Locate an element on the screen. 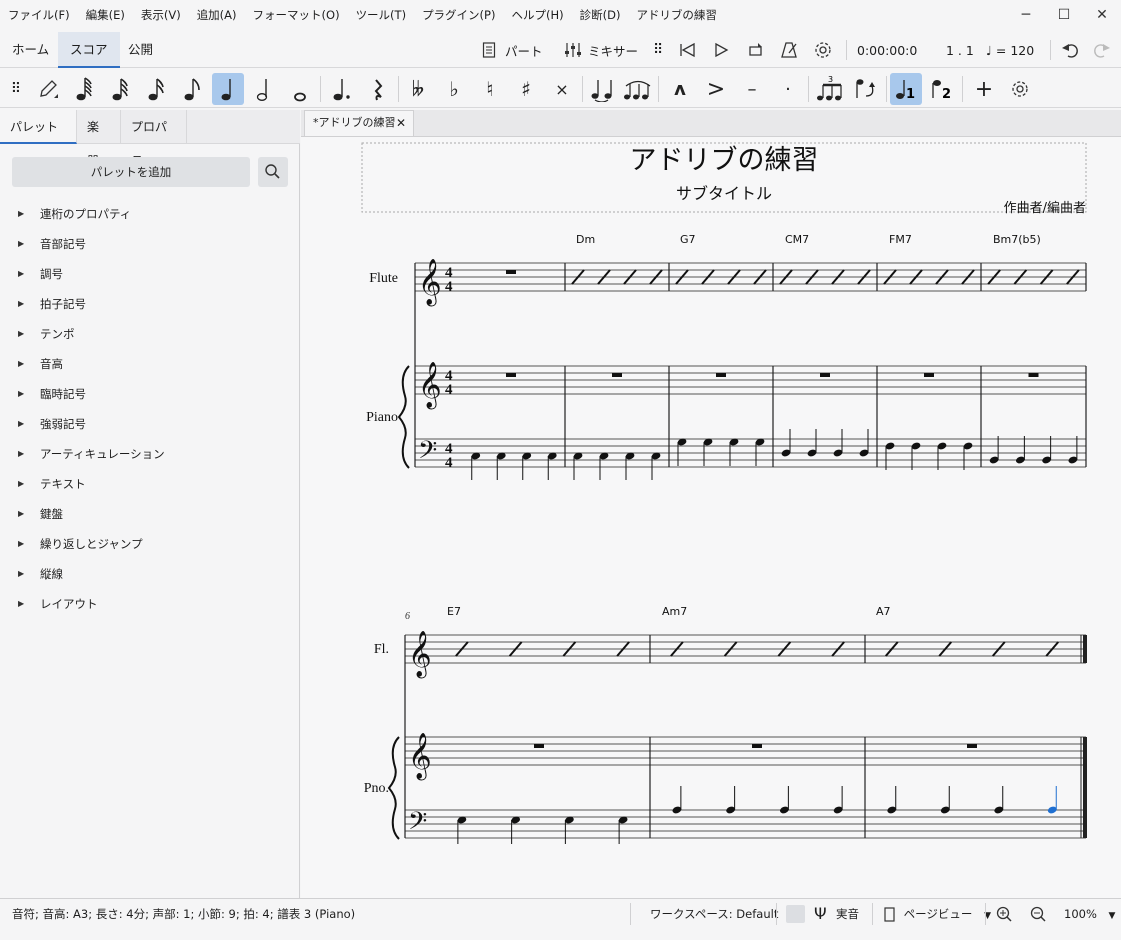  marcato-button: ʌ is located at coordinates (680, 89).